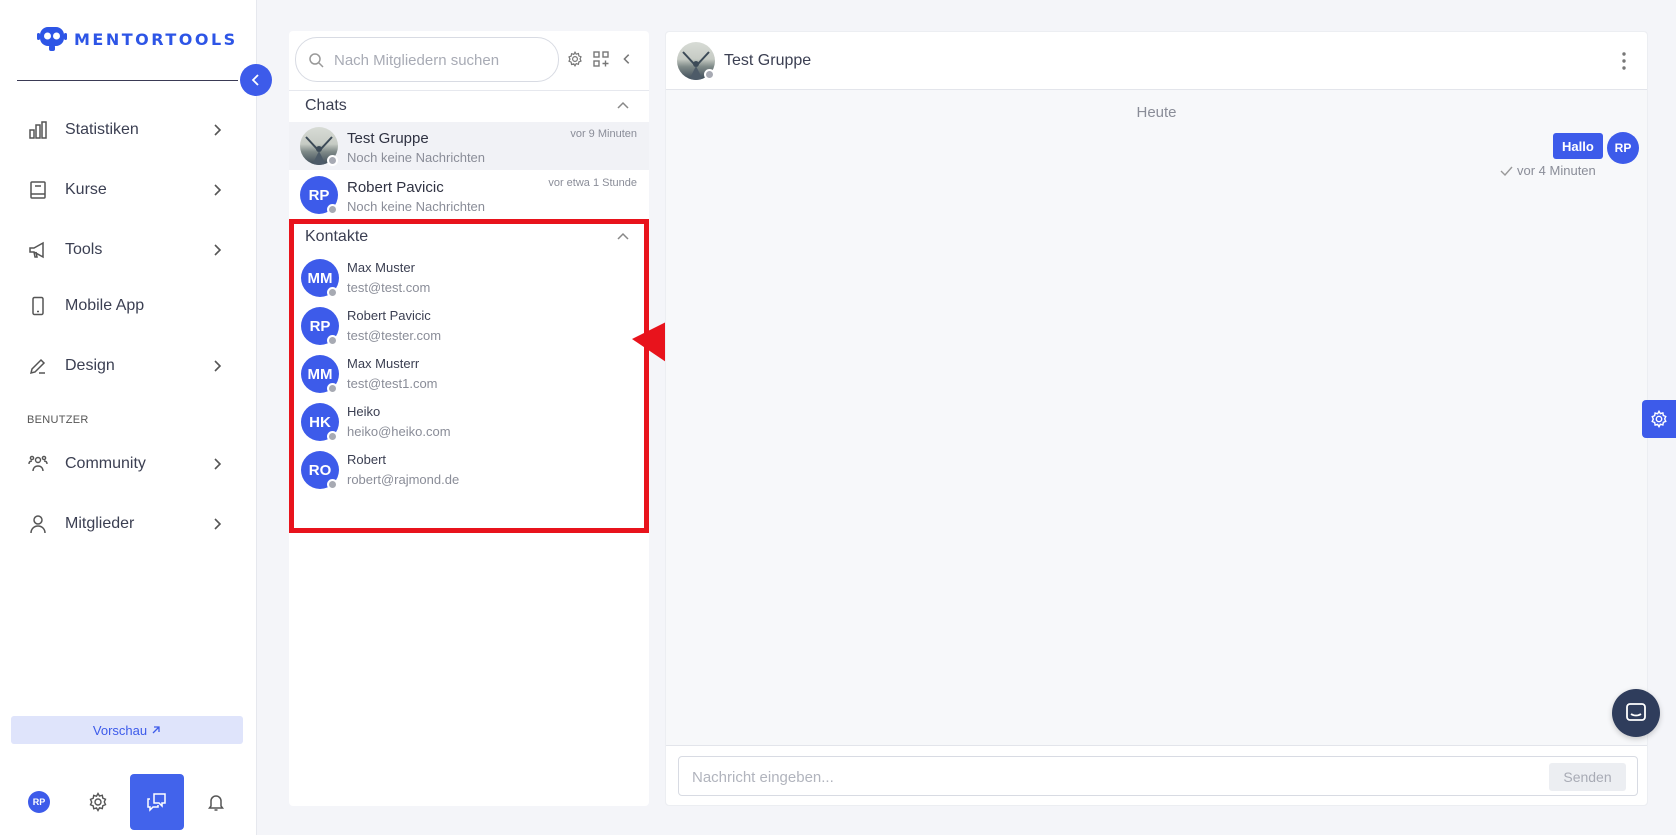 The width and height of the screenshot is (1676, 835). I want to click on contact-email: test@test.com, so click(389, 287).